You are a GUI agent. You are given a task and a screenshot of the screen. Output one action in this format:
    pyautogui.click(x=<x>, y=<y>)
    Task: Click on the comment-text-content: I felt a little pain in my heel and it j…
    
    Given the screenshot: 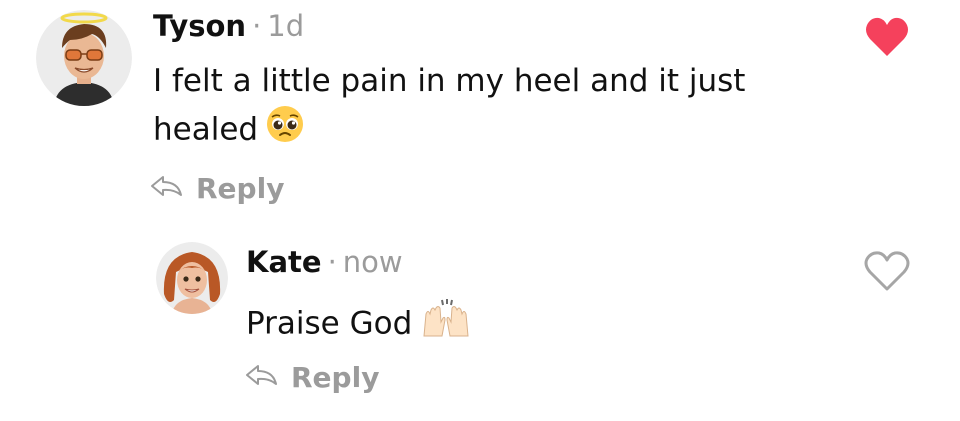 What is the action you would take?
    pyautogui.click(x=449, y=105)
    